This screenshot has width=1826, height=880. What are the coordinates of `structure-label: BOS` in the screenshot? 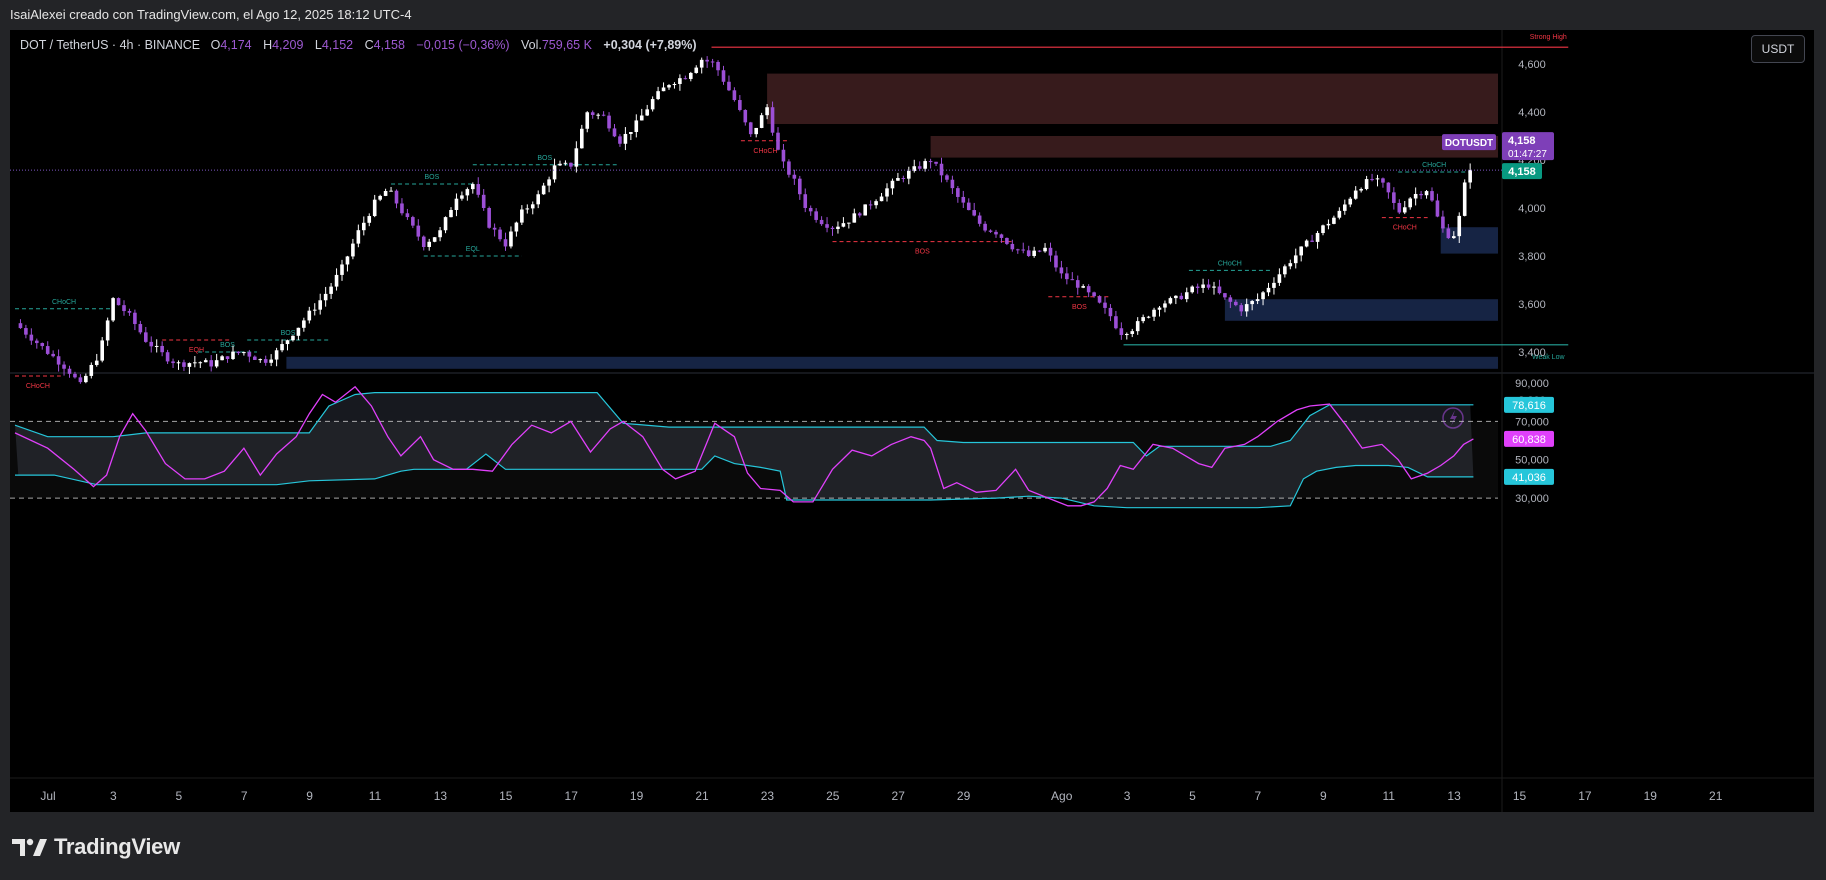 It's located at (922, 252).